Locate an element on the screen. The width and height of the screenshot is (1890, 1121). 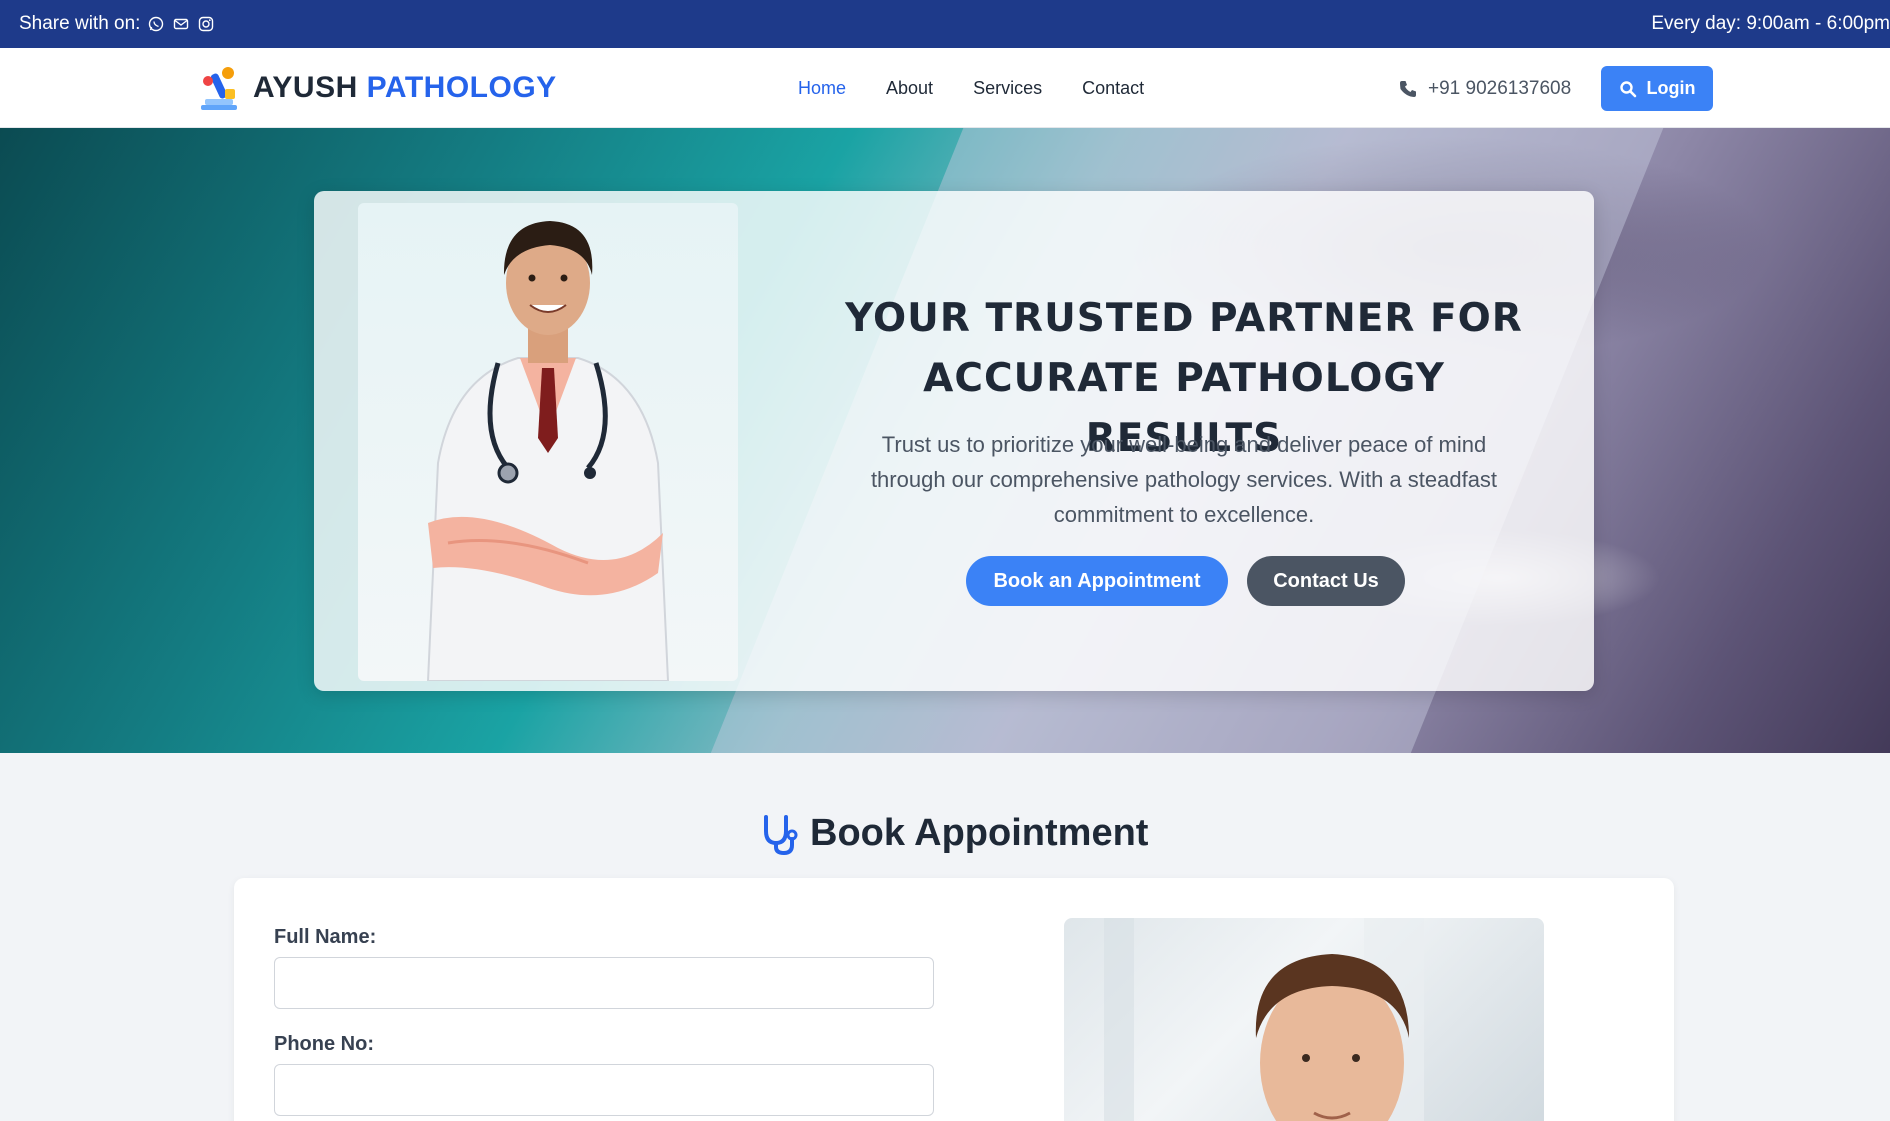
book-appointment-heading: Book Appointment is located at coordinates (953, 833).